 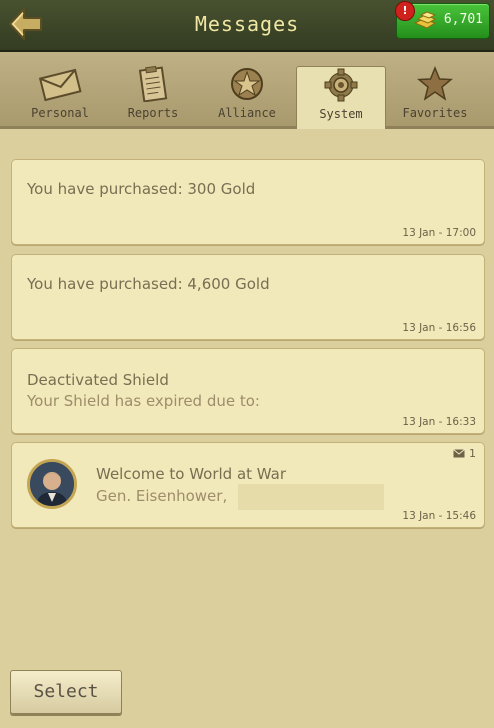 What do you see at coordinates (439, 516) in the screenshot?
I see `message-time: 13 Jan - 15:46` at bounding box center [439, 516].